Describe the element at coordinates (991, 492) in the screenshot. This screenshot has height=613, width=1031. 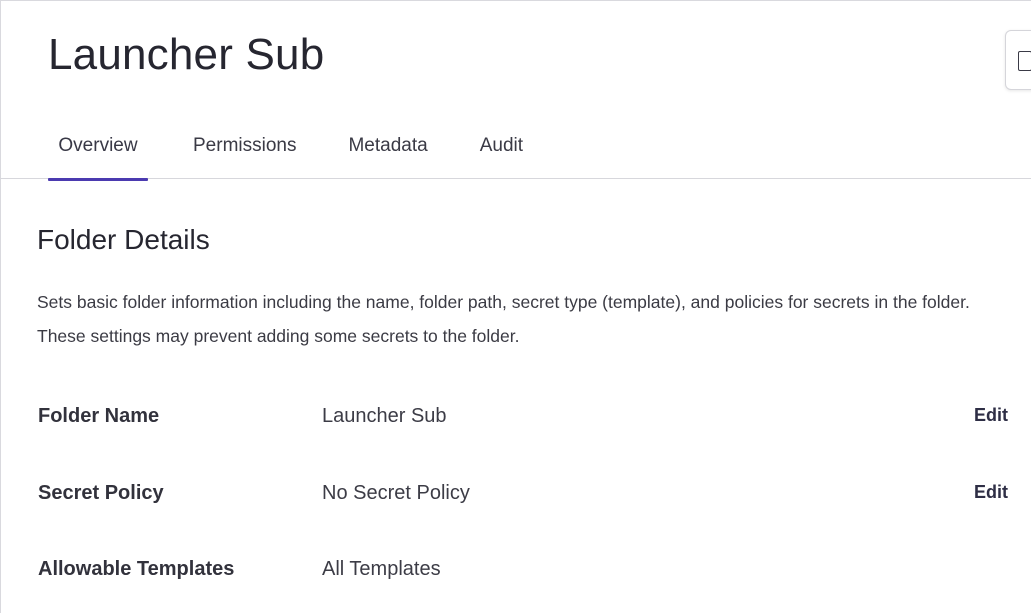
I see `edit-secret-policy-link: Edit` at that location.